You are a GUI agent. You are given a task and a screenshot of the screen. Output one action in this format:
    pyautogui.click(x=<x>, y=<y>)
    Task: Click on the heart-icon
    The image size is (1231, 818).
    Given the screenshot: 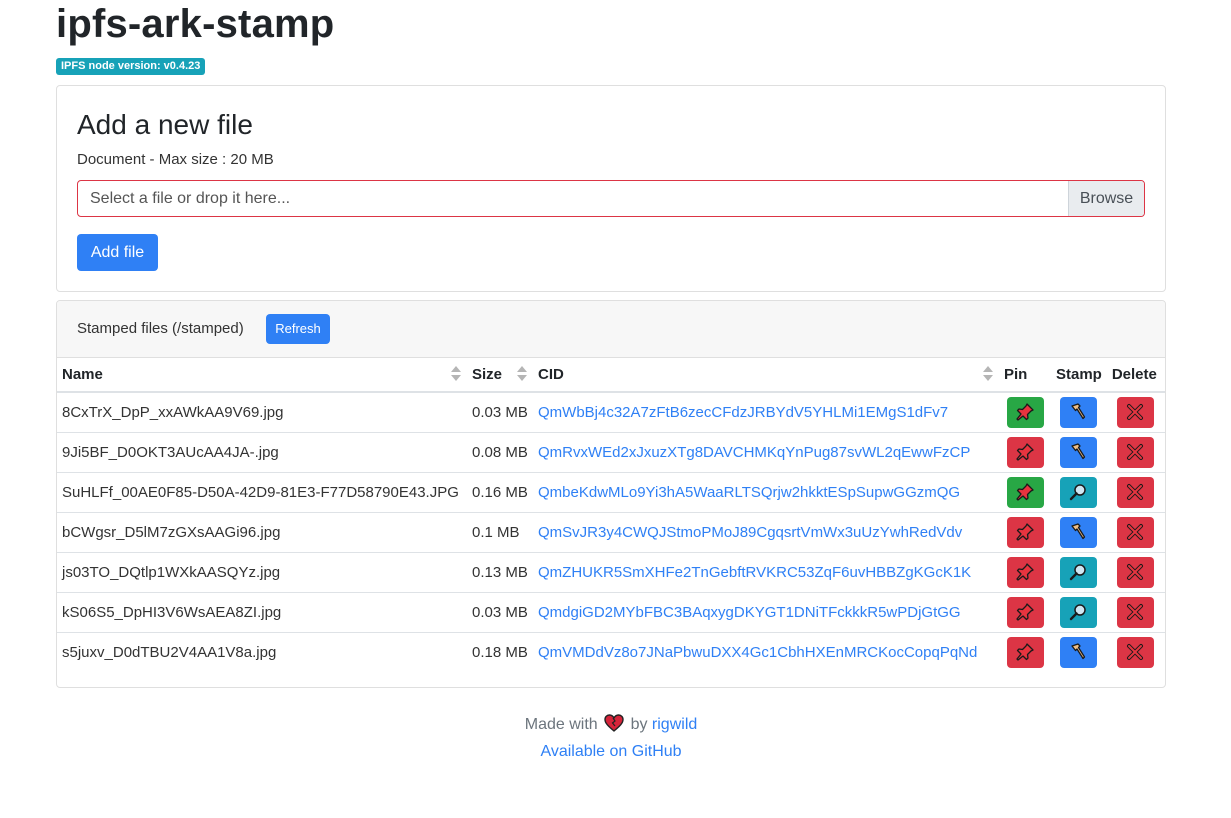 What is the action you would take?
    pyautogui.click(x=614, y=727)
    